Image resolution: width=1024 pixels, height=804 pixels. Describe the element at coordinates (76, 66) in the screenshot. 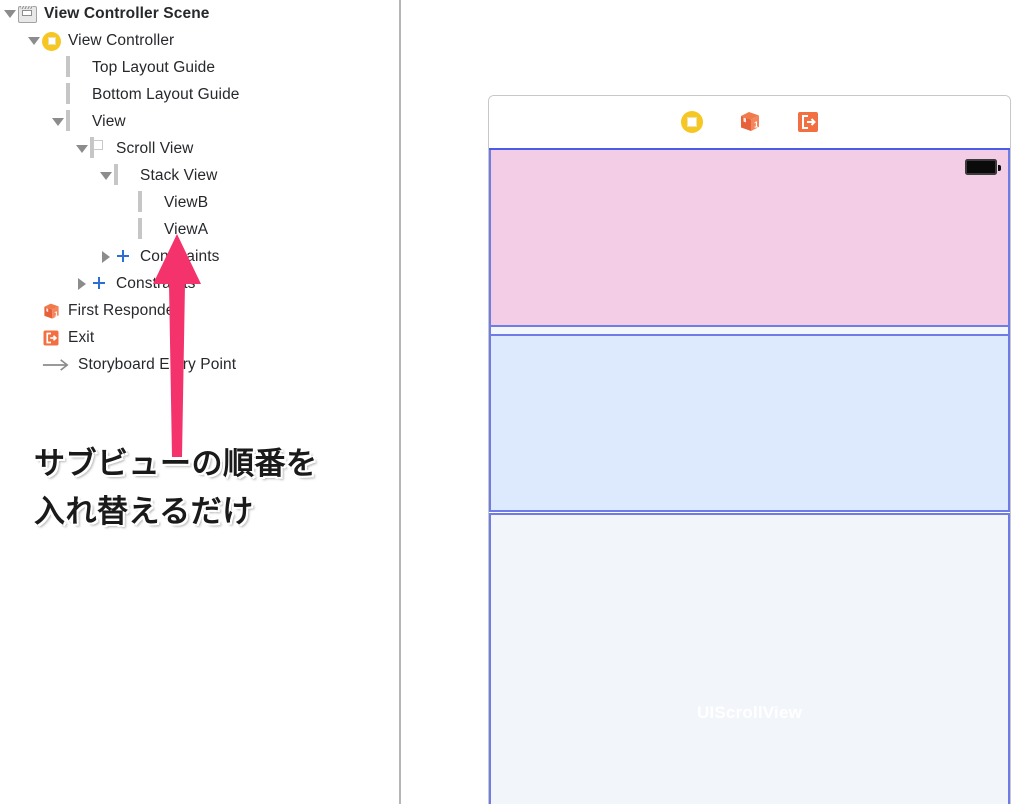

I see `top-layout-guide-icon` at that location.